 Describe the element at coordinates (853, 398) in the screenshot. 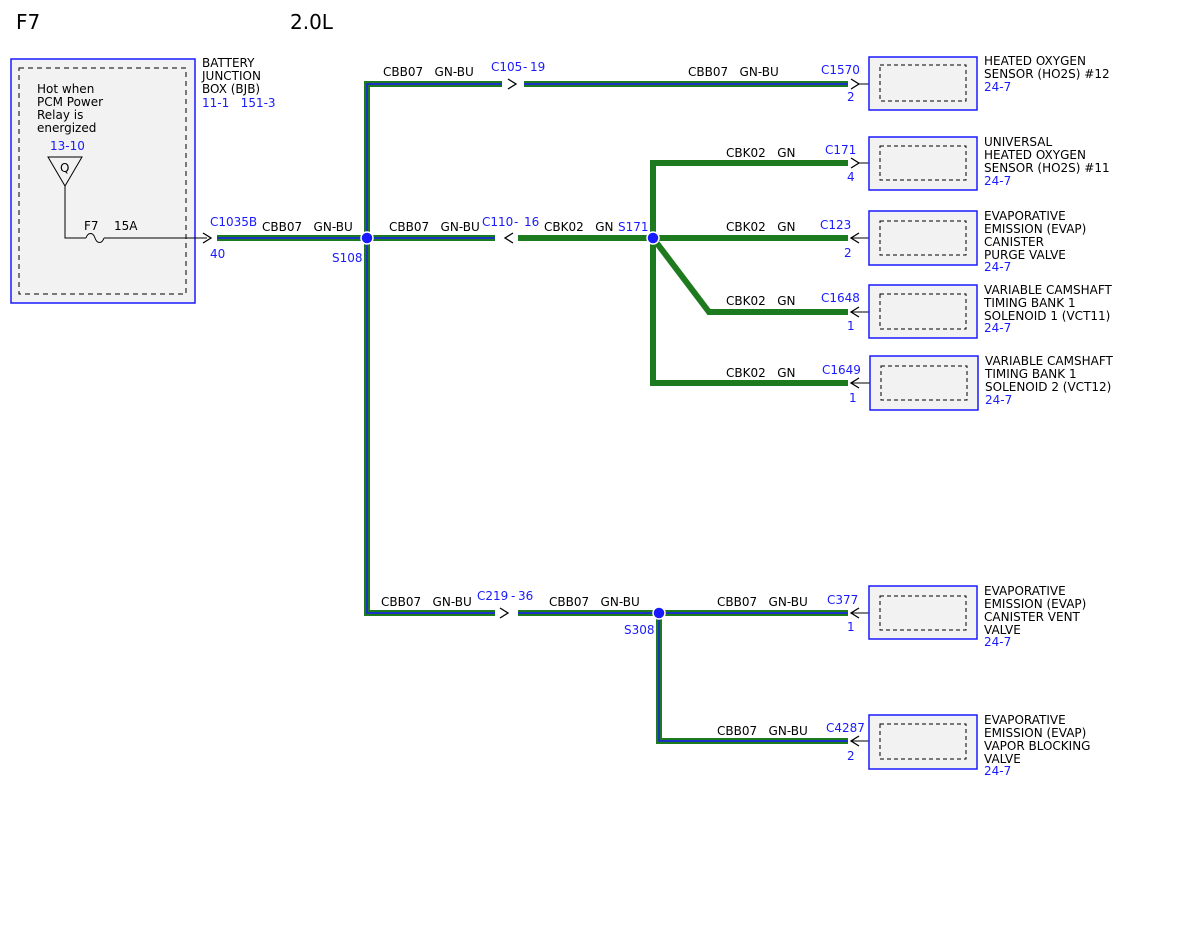

I see `c1649-pin: 1` at that location.